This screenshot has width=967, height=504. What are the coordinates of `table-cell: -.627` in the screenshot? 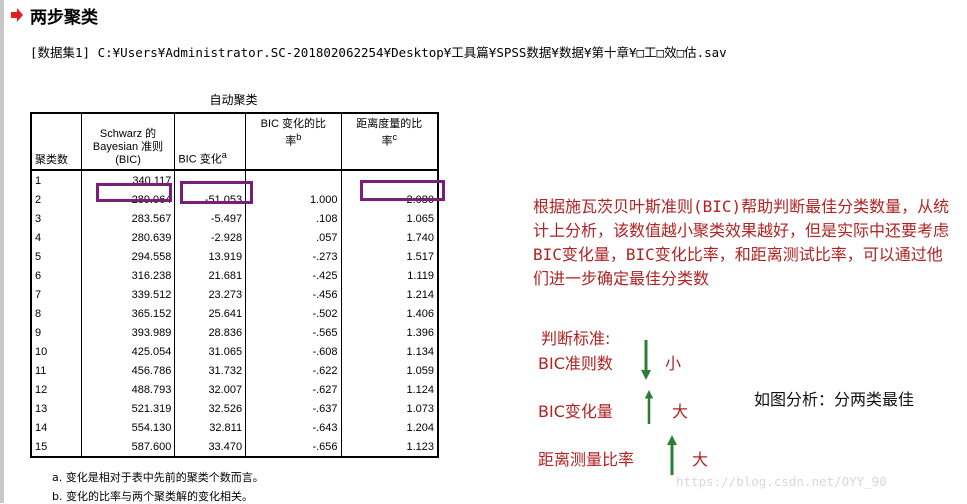 It's located at (293, 389).